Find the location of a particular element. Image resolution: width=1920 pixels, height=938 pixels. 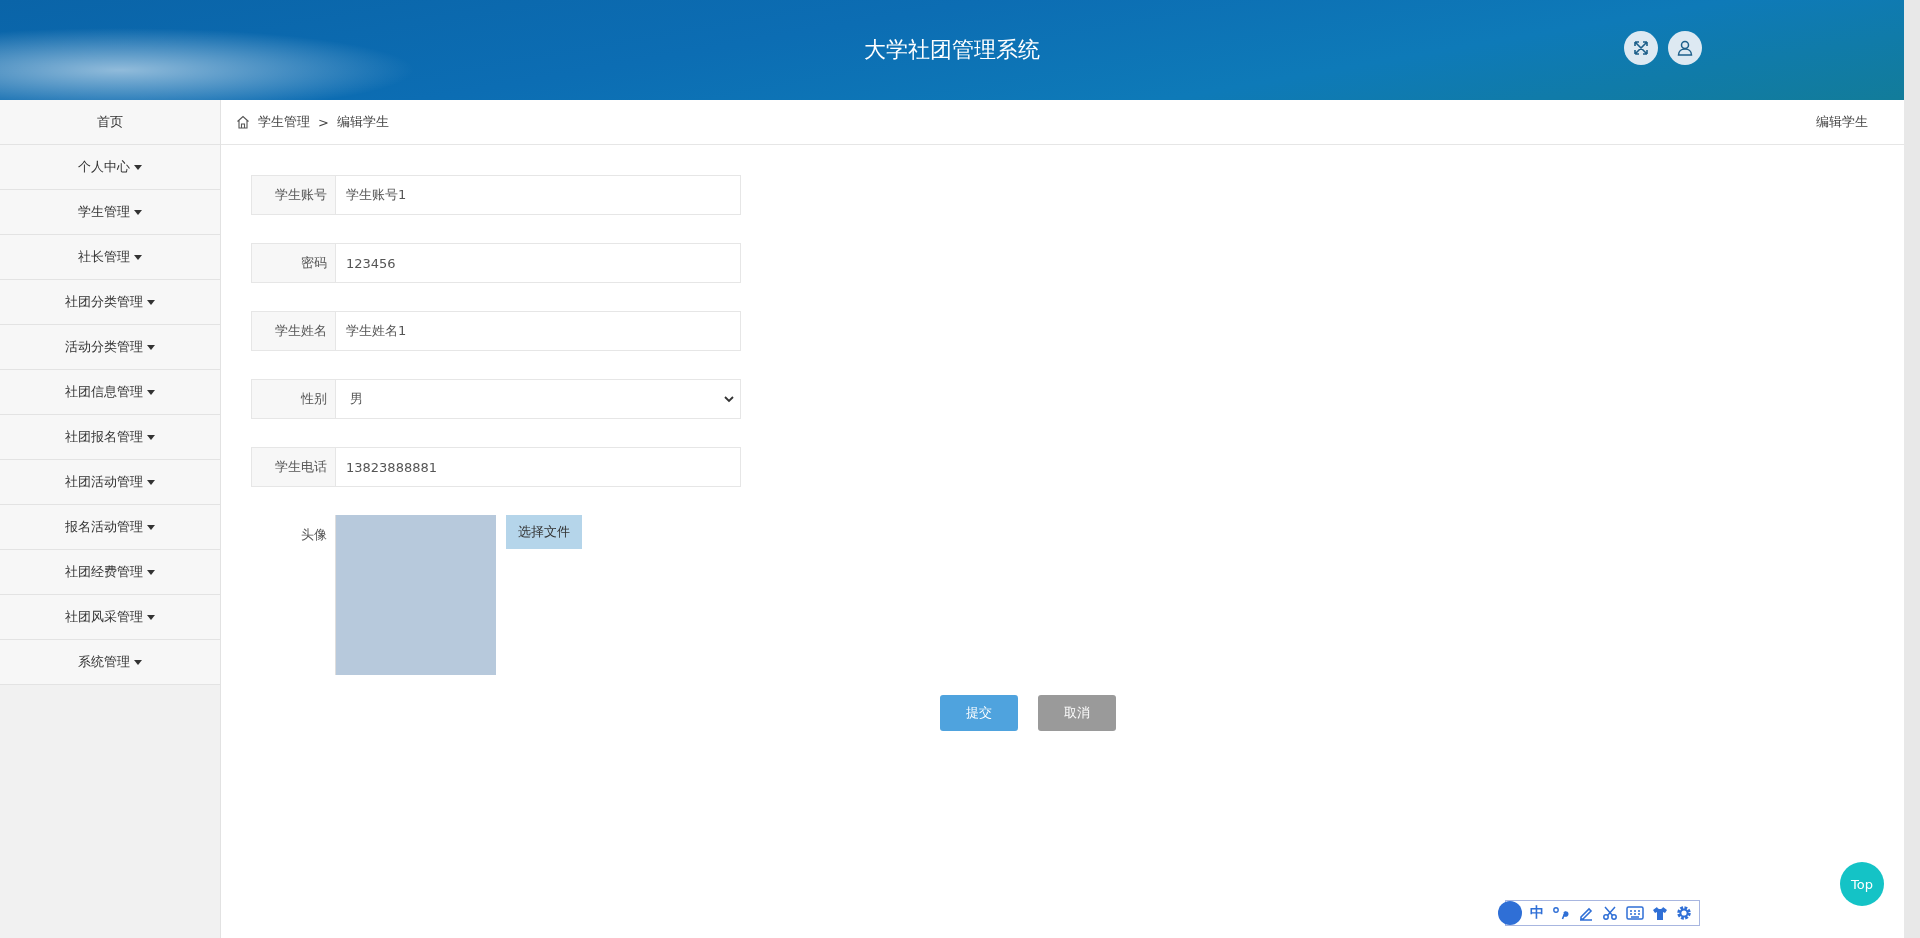

choose-file-button: 选择文件 is located at coordinates (544, 532).